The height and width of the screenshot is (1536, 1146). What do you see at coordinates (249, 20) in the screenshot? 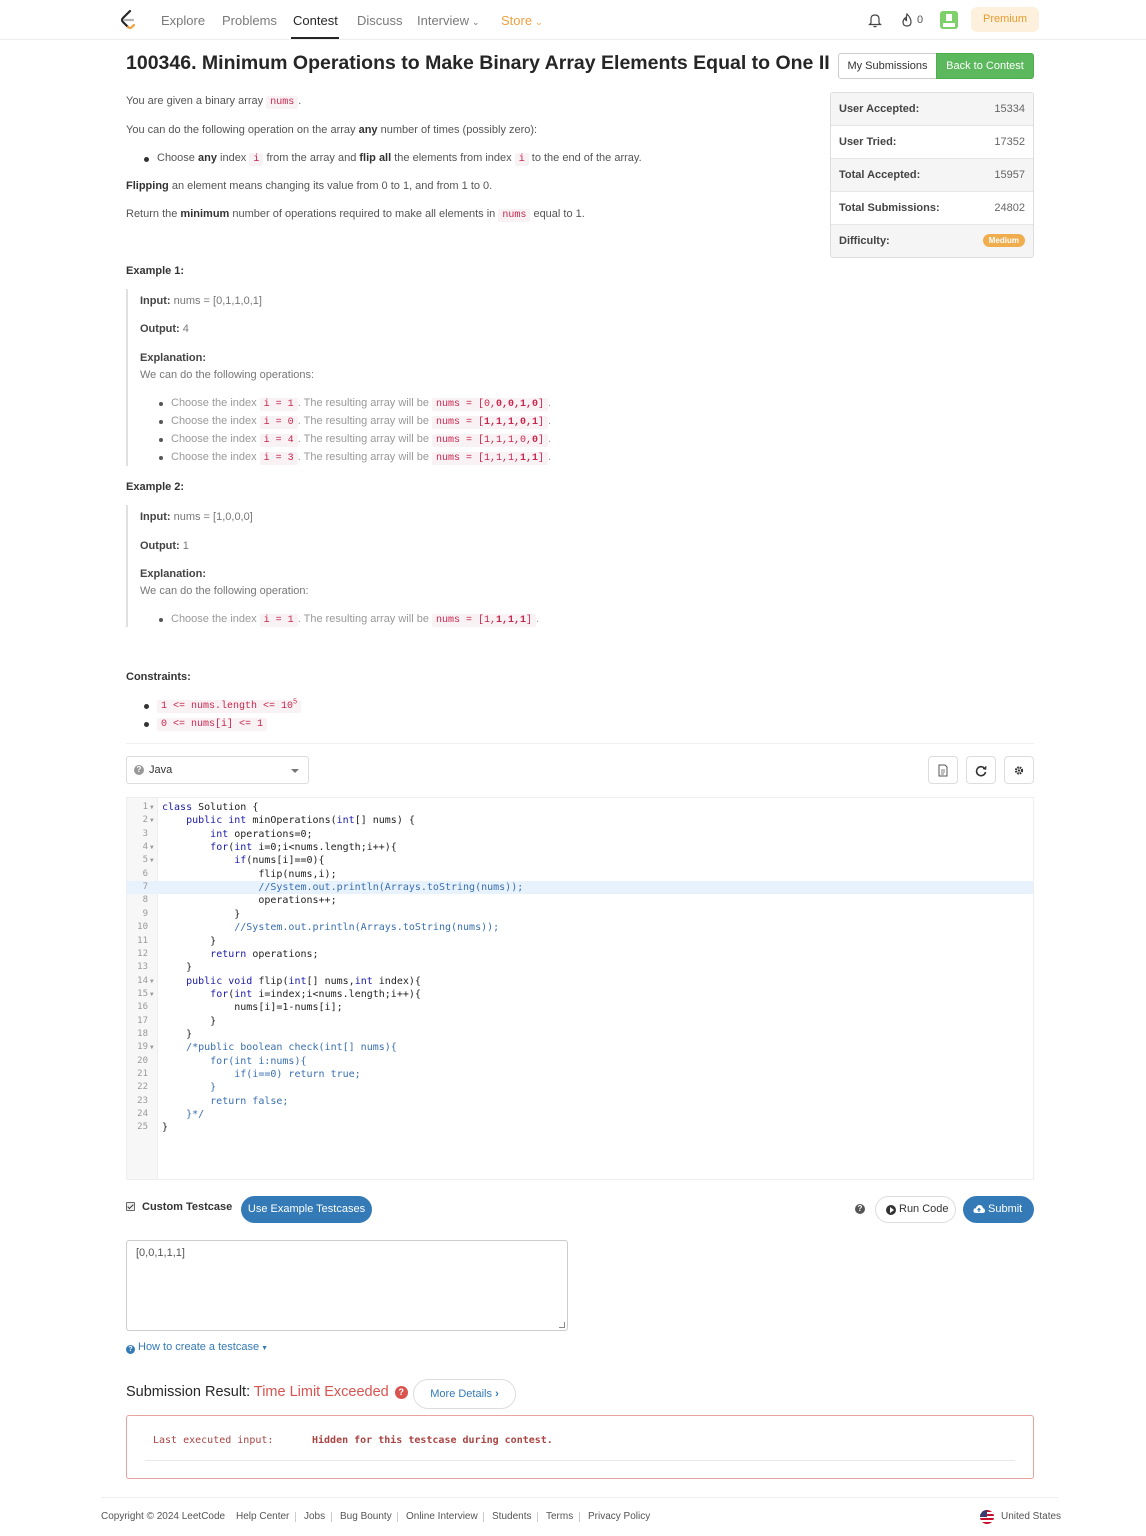
I see `nav-problems: Problems` at bounding box center [249, 20].